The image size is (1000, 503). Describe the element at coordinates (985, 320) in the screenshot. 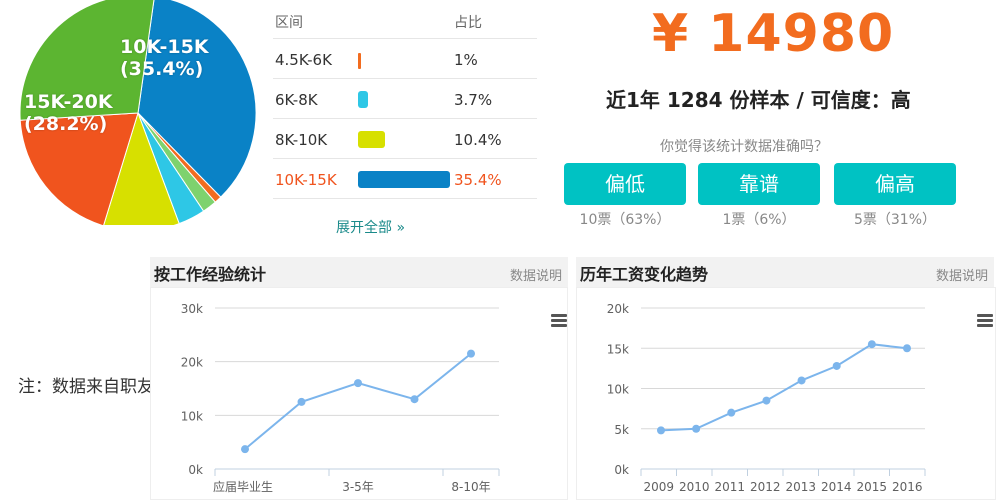

I see `trend-chart-menu-icon` at that location.